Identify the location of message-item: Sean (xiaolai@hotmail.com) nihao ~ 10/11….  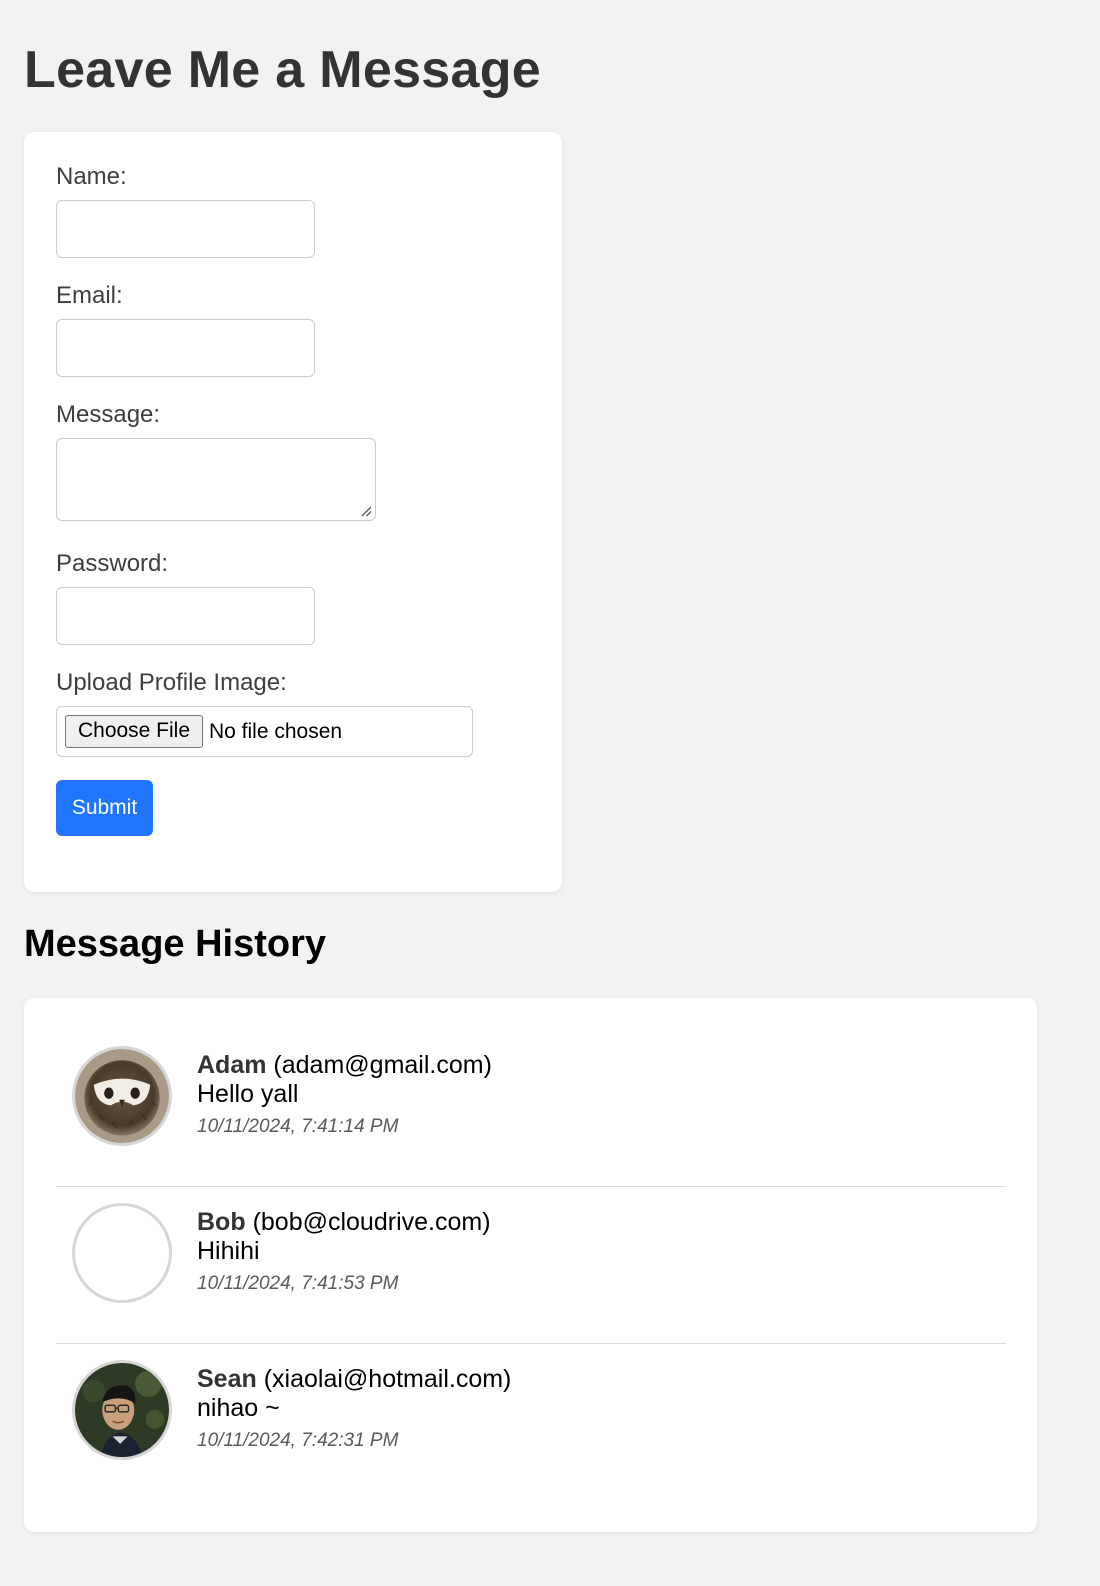
(531, 1422).